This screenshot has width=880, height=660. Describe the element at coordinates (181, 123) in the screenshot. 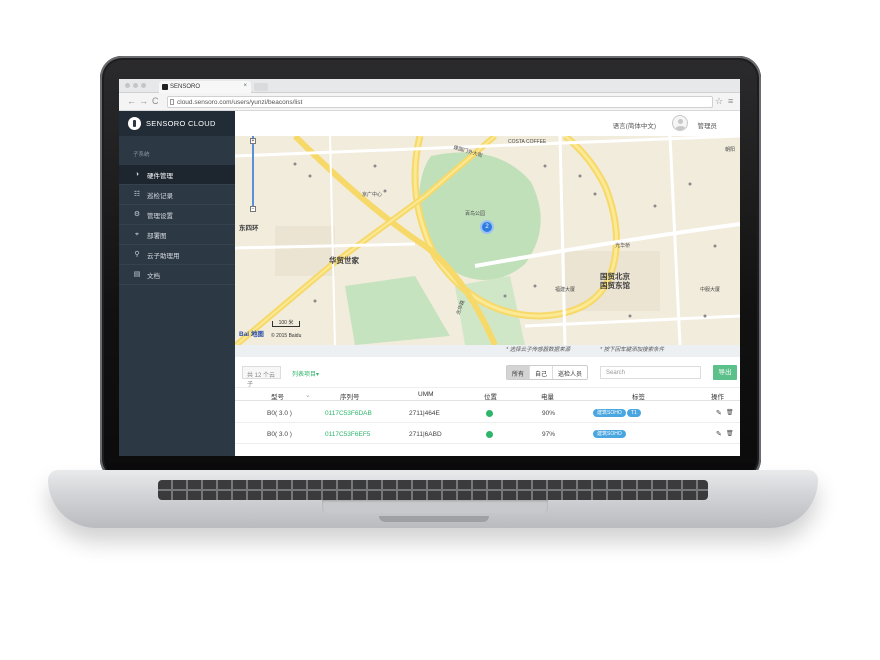

I see `brand-name: SENSORO CLOUD` at that location.